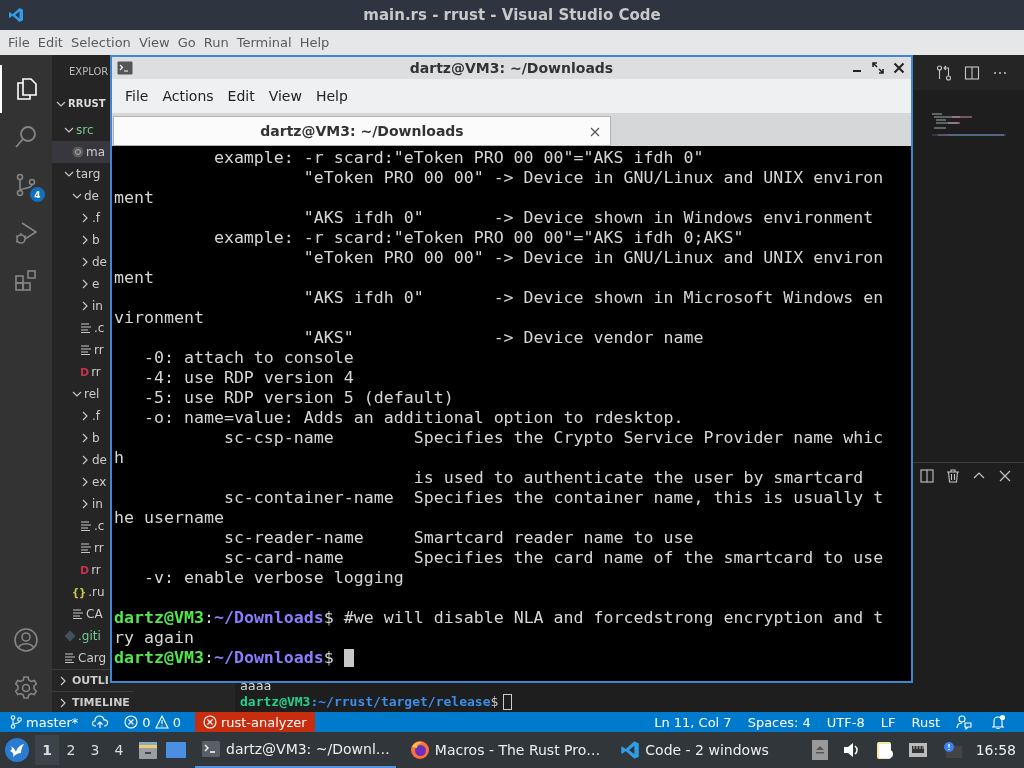 This screenshot has width=1024, height=768. I want to click on tree-item: ma, so click(81, 152).